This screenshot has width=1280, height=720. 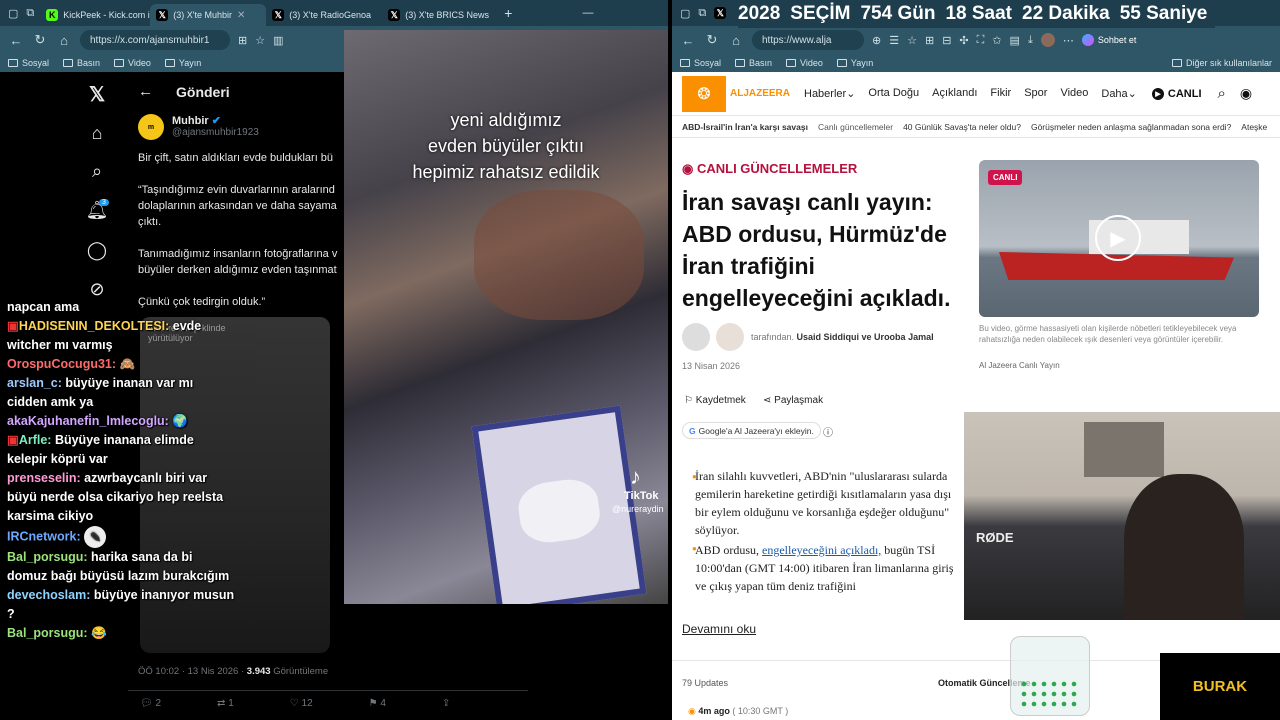 I want to click on nav-daha: Daha⌄, so click(x=1119, y=93).